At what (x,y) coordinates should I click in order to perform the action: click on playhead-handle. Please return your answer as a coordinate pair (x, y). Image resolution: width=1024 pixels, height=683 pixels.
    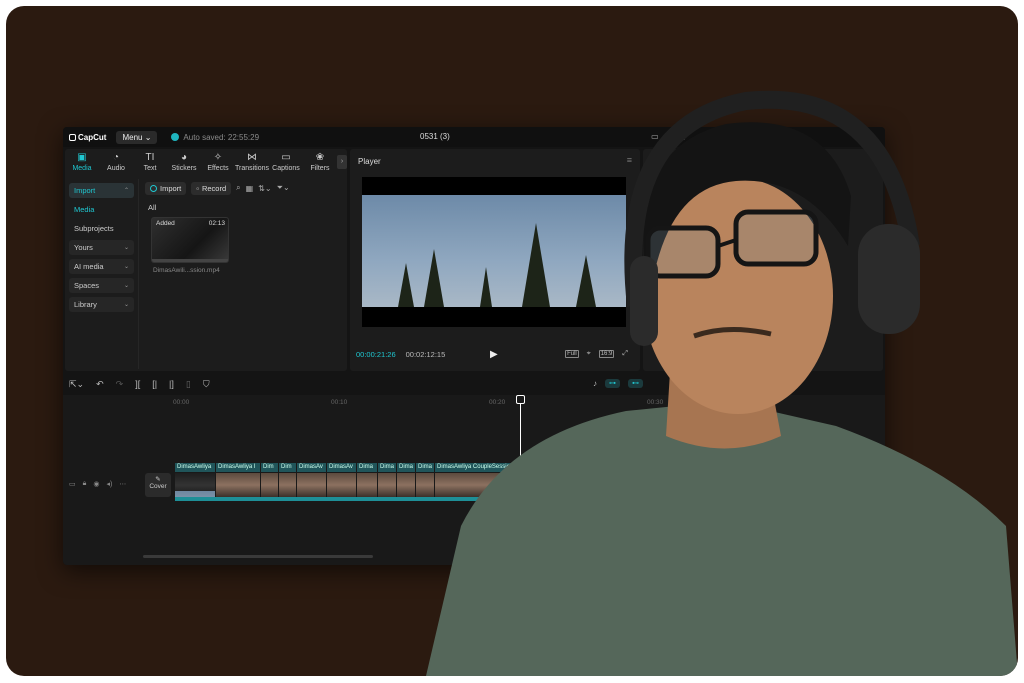
    Looking at the image, I should click on (520, 399).